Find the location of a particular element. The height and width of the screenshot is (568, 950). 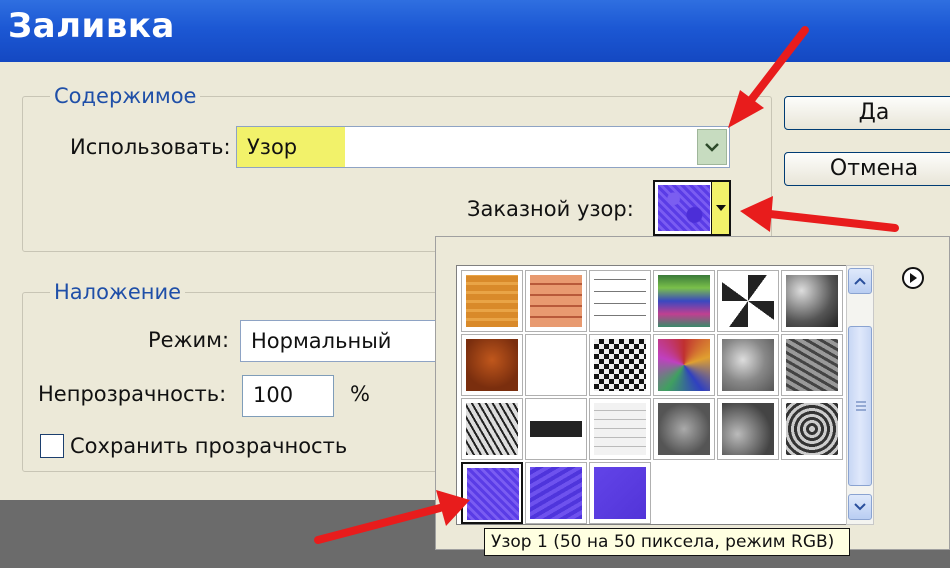

pattern-gray-blur is located at coordinates (748, 365).